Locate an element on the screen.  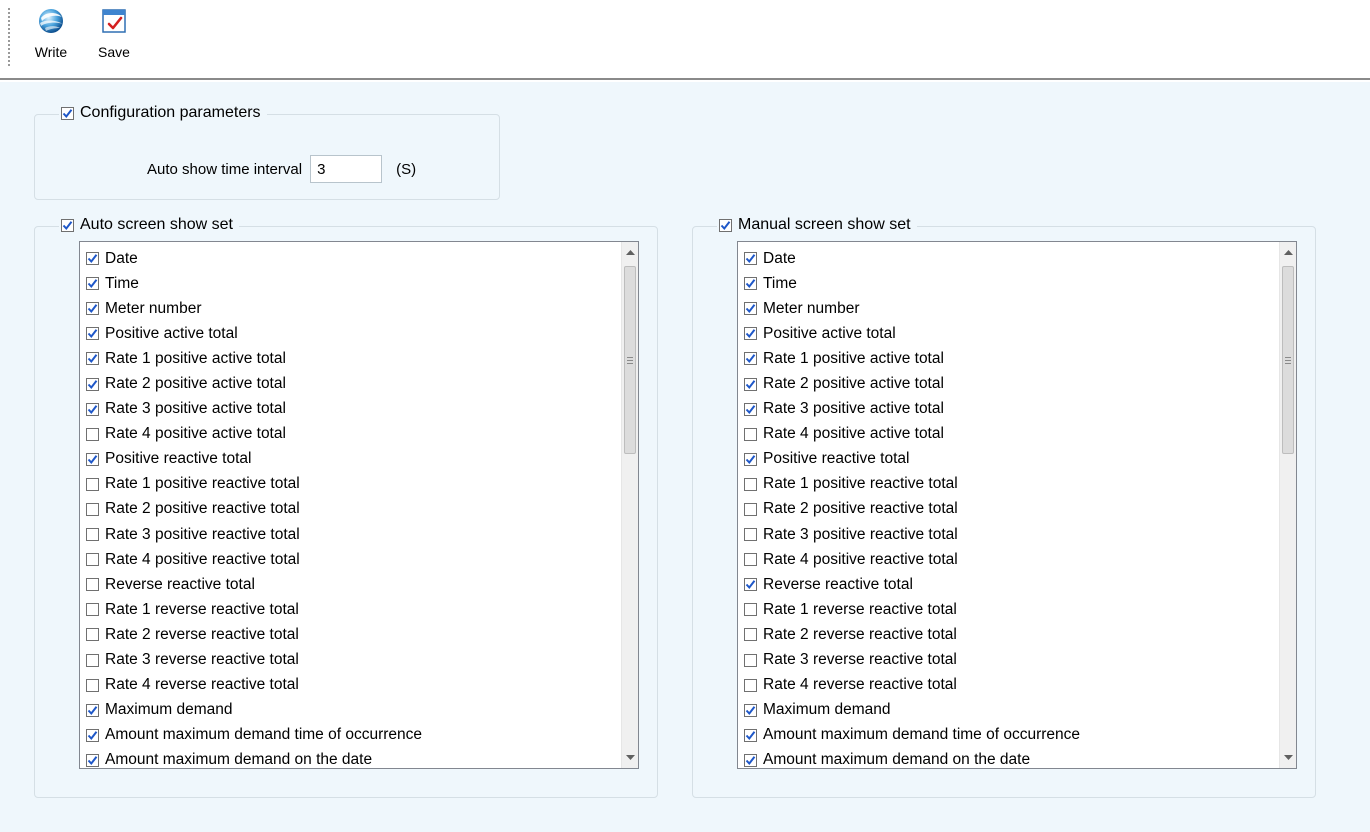
manual-list-scrollbar is located at coordinates (1287, 505).